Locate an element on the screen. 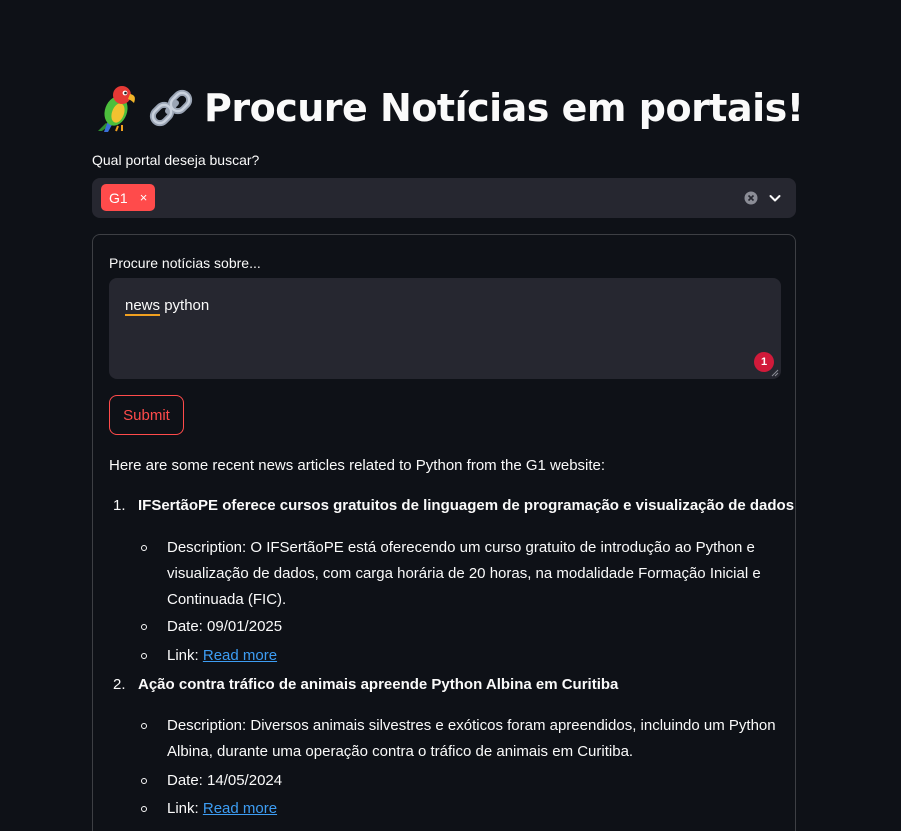 The image size is (901, 831). portal-multiselect: G1 × is located at coordinates (444, 198).